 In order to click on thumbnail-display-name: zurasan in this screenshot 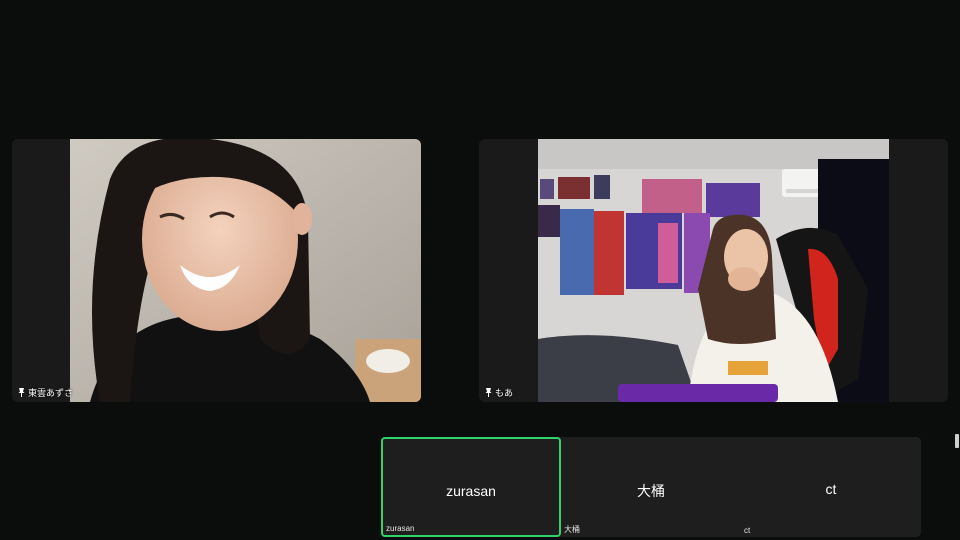, I will do `click(471, 491)`.